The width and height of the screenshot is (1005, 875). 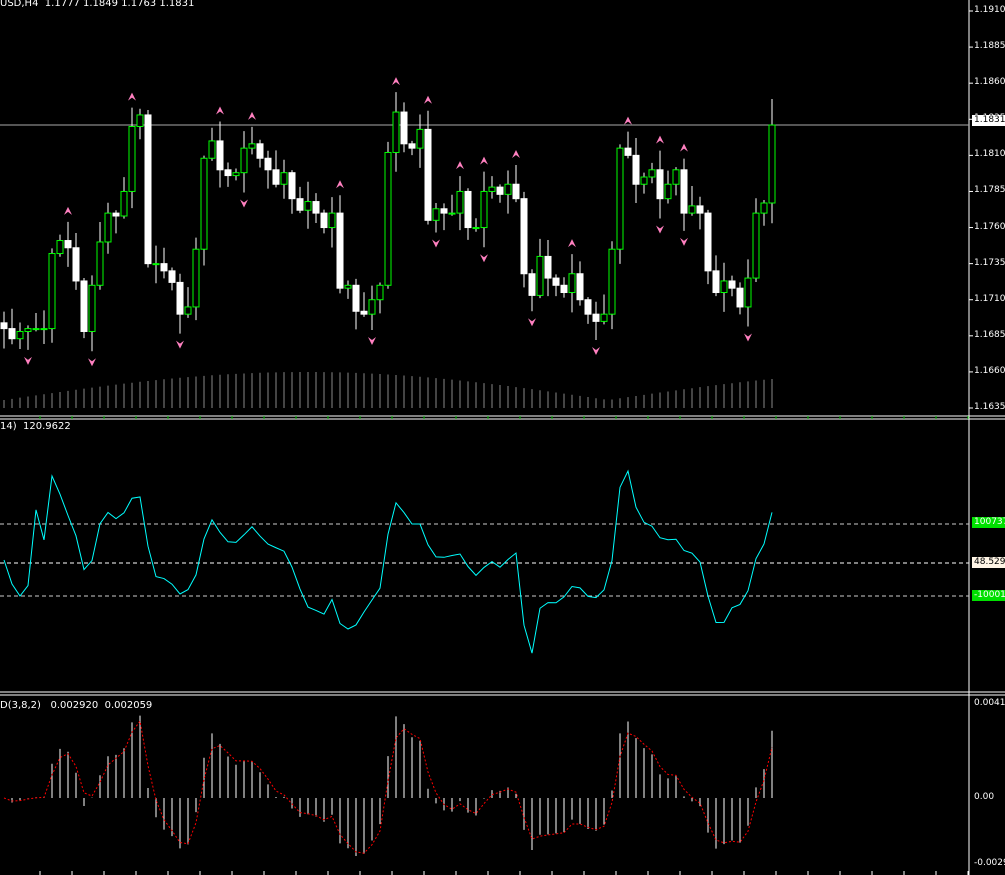 I want to click on price-axis-label: 1.1735, so click(x=989, y=262).